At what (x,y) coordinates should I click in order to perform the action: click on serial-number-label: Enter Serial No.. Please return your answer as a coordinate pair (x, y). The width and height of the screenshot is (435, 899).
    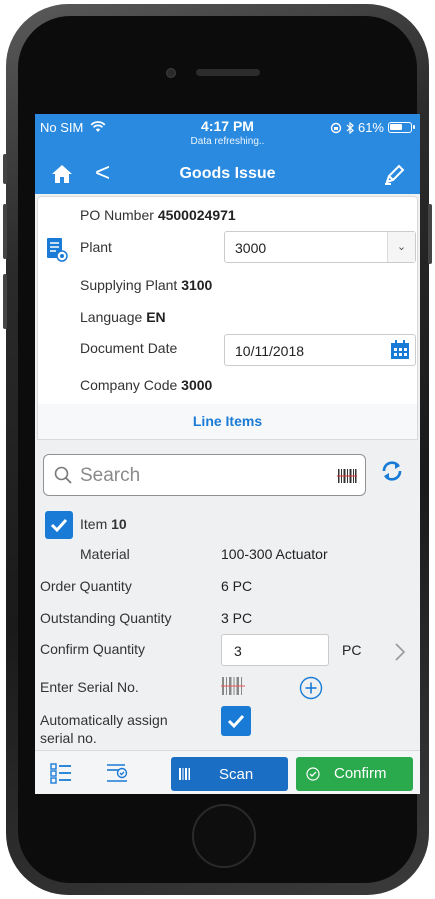
    Looking at the image, I should click on (89, 687).